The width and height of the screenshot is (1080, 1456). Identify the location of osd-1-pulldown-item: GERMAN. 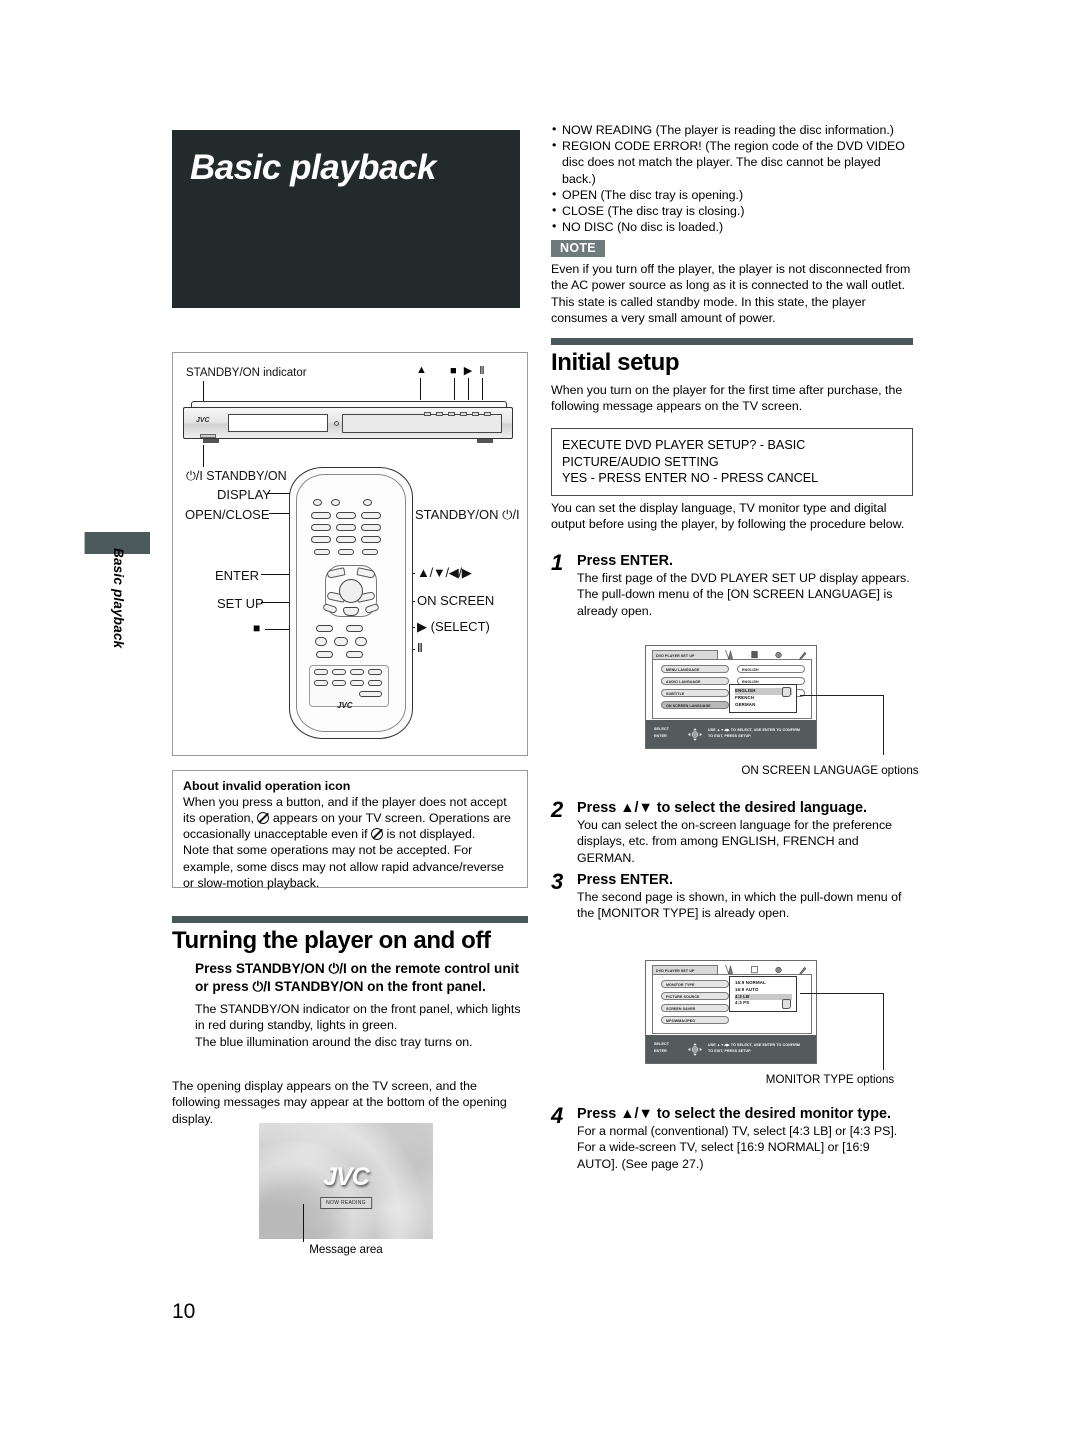
(763, 705).